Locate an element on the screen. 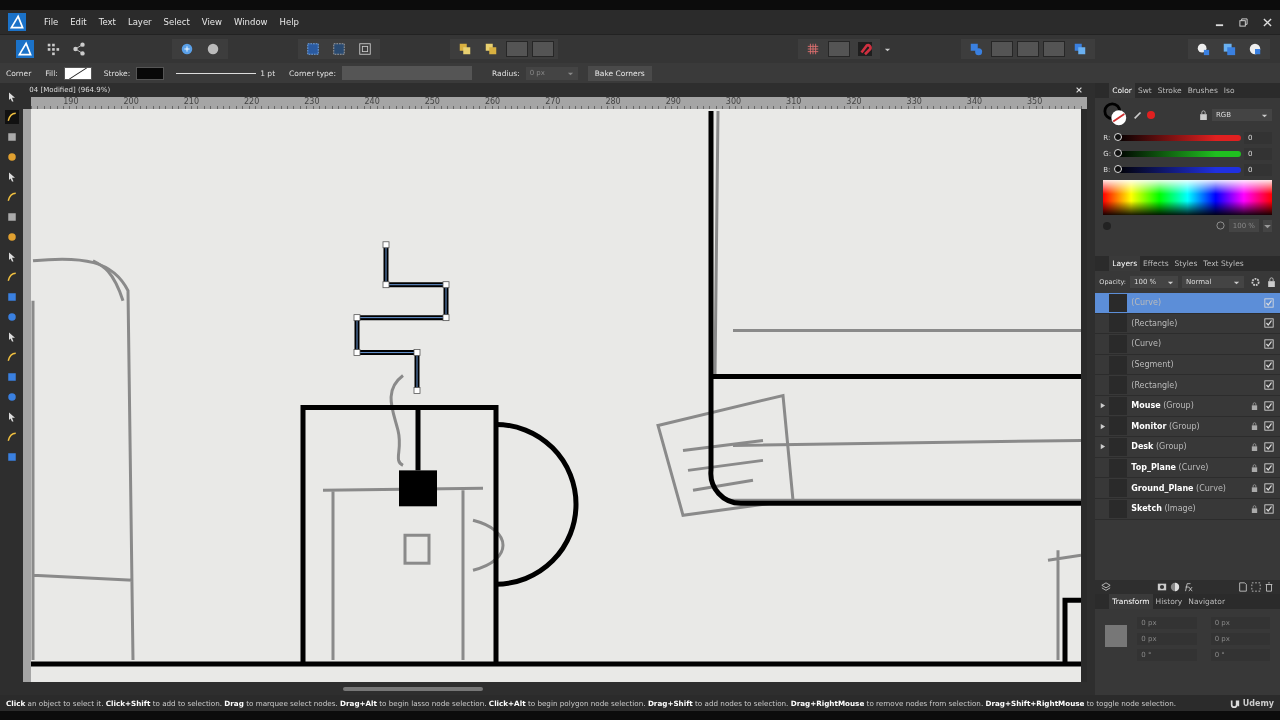 This screenshot has height=720, width=1280. anchor-selector is located at coordinates (1116, 636).